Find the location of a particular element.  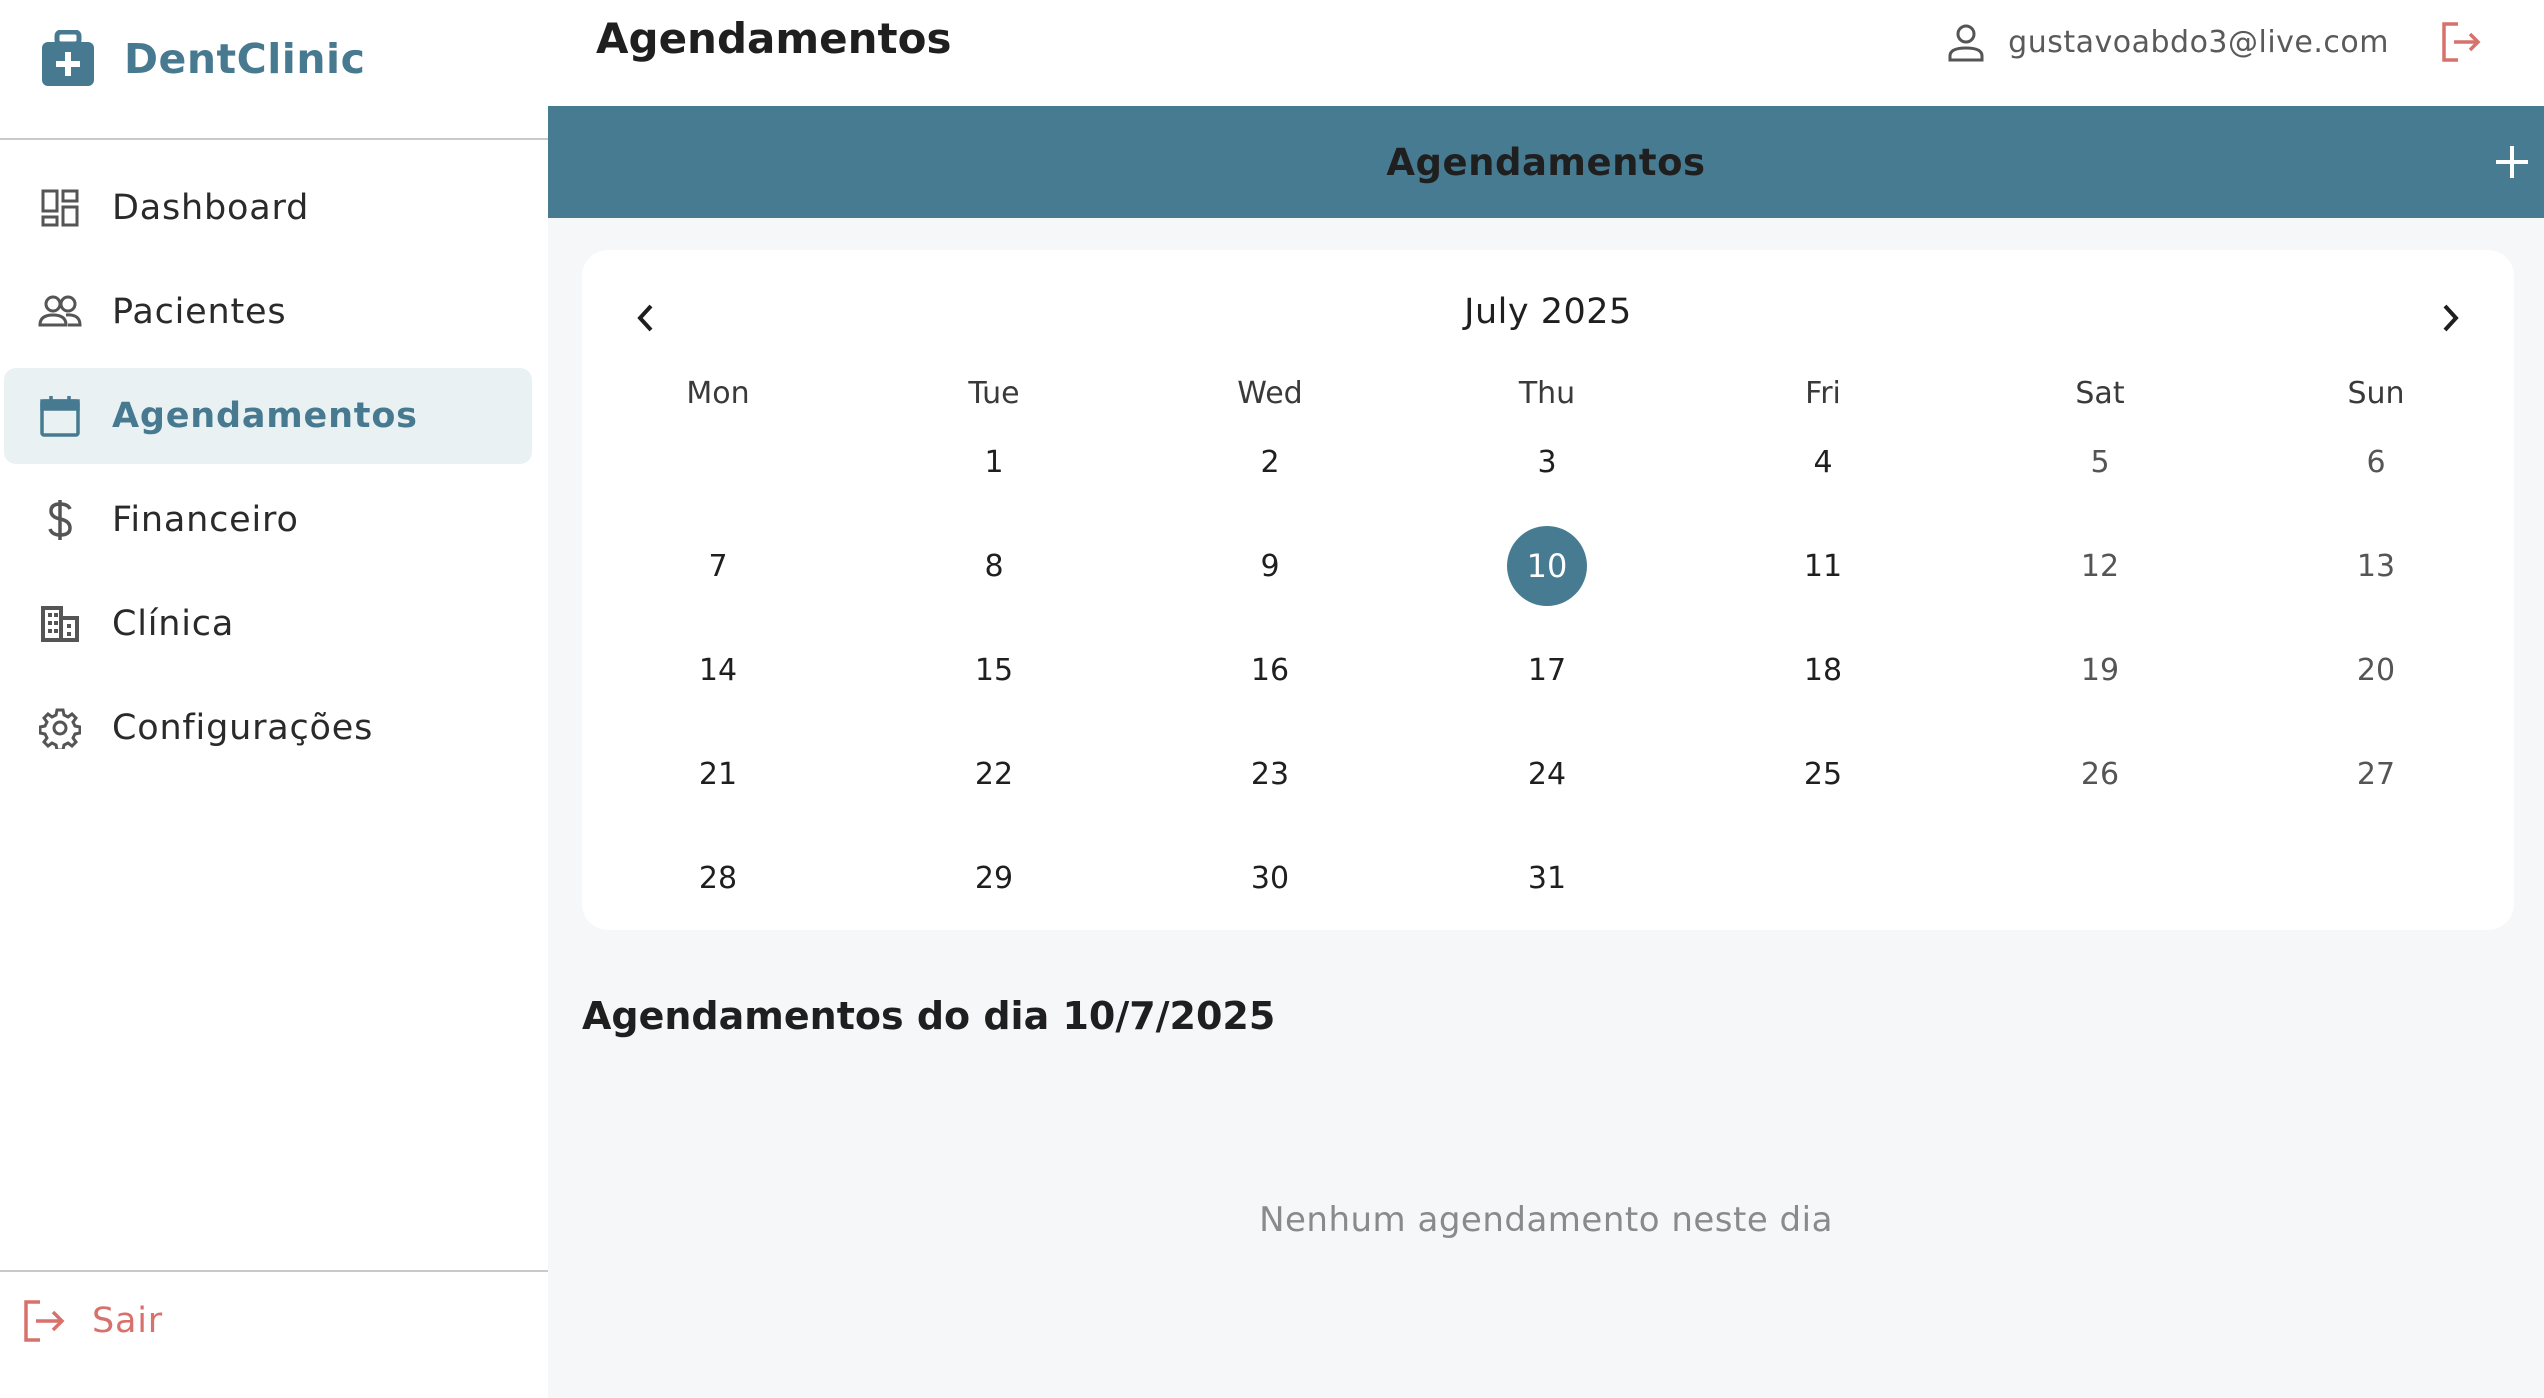

weekday-label: Sat is located at coordinates (2100, 393).